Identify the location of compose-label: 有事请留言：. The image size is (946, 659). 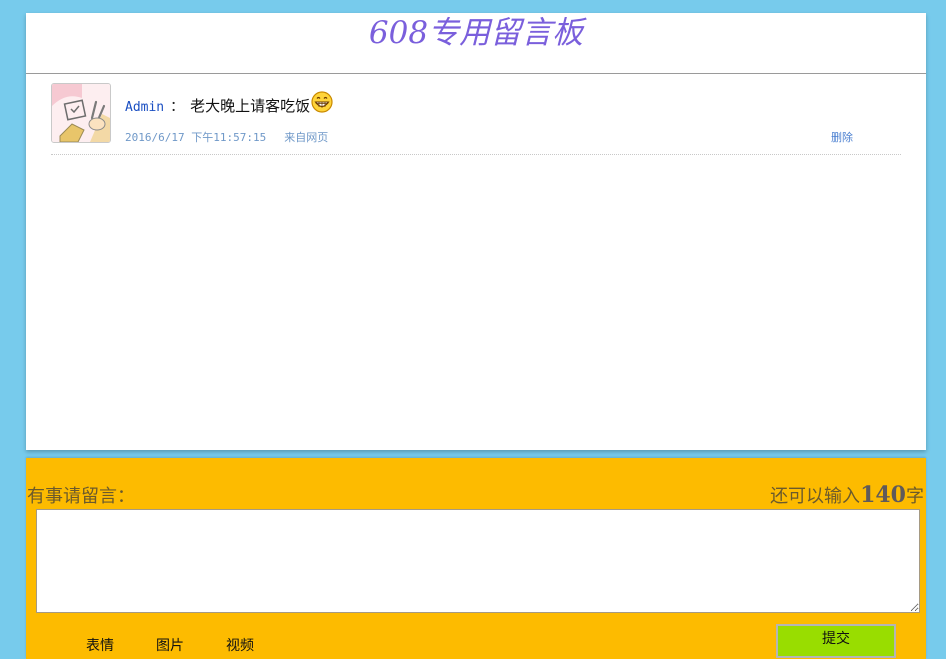
(81, 496).